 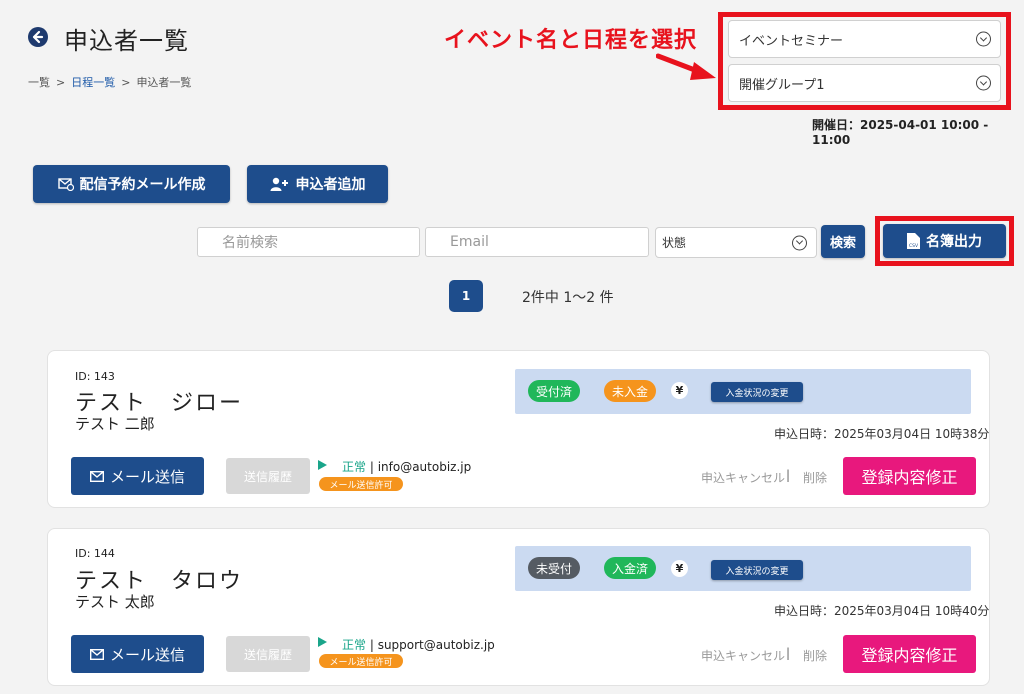 What do you see at coordinates (38, 37) in the screenshot?
I see `back-arrow-icon` at bounding box center [38, 37].